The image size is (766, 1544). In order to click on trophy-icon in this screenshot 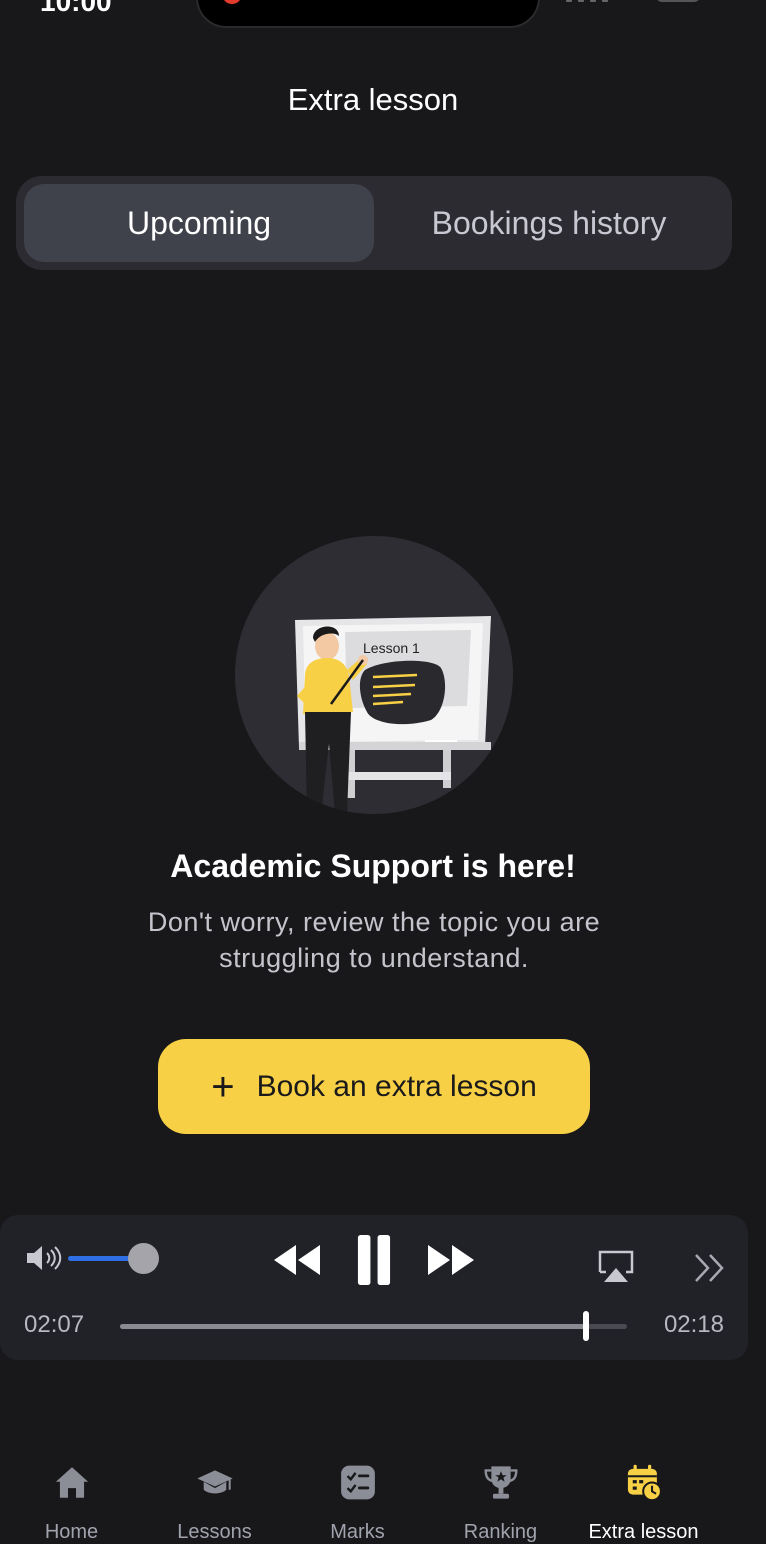, I will do `click(500, 1482)`.